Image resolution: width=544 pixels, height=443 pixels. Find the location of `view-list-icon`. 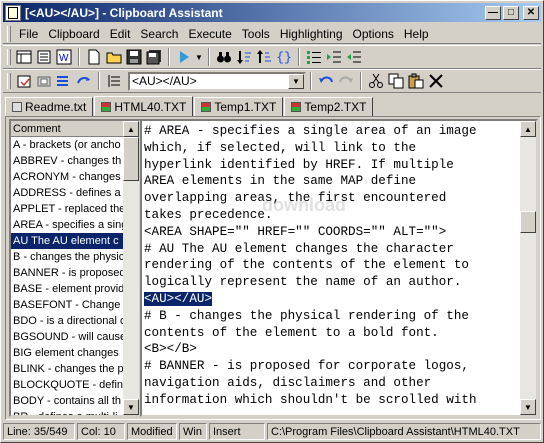

view-list-icon is located at coordinates (24, 57).